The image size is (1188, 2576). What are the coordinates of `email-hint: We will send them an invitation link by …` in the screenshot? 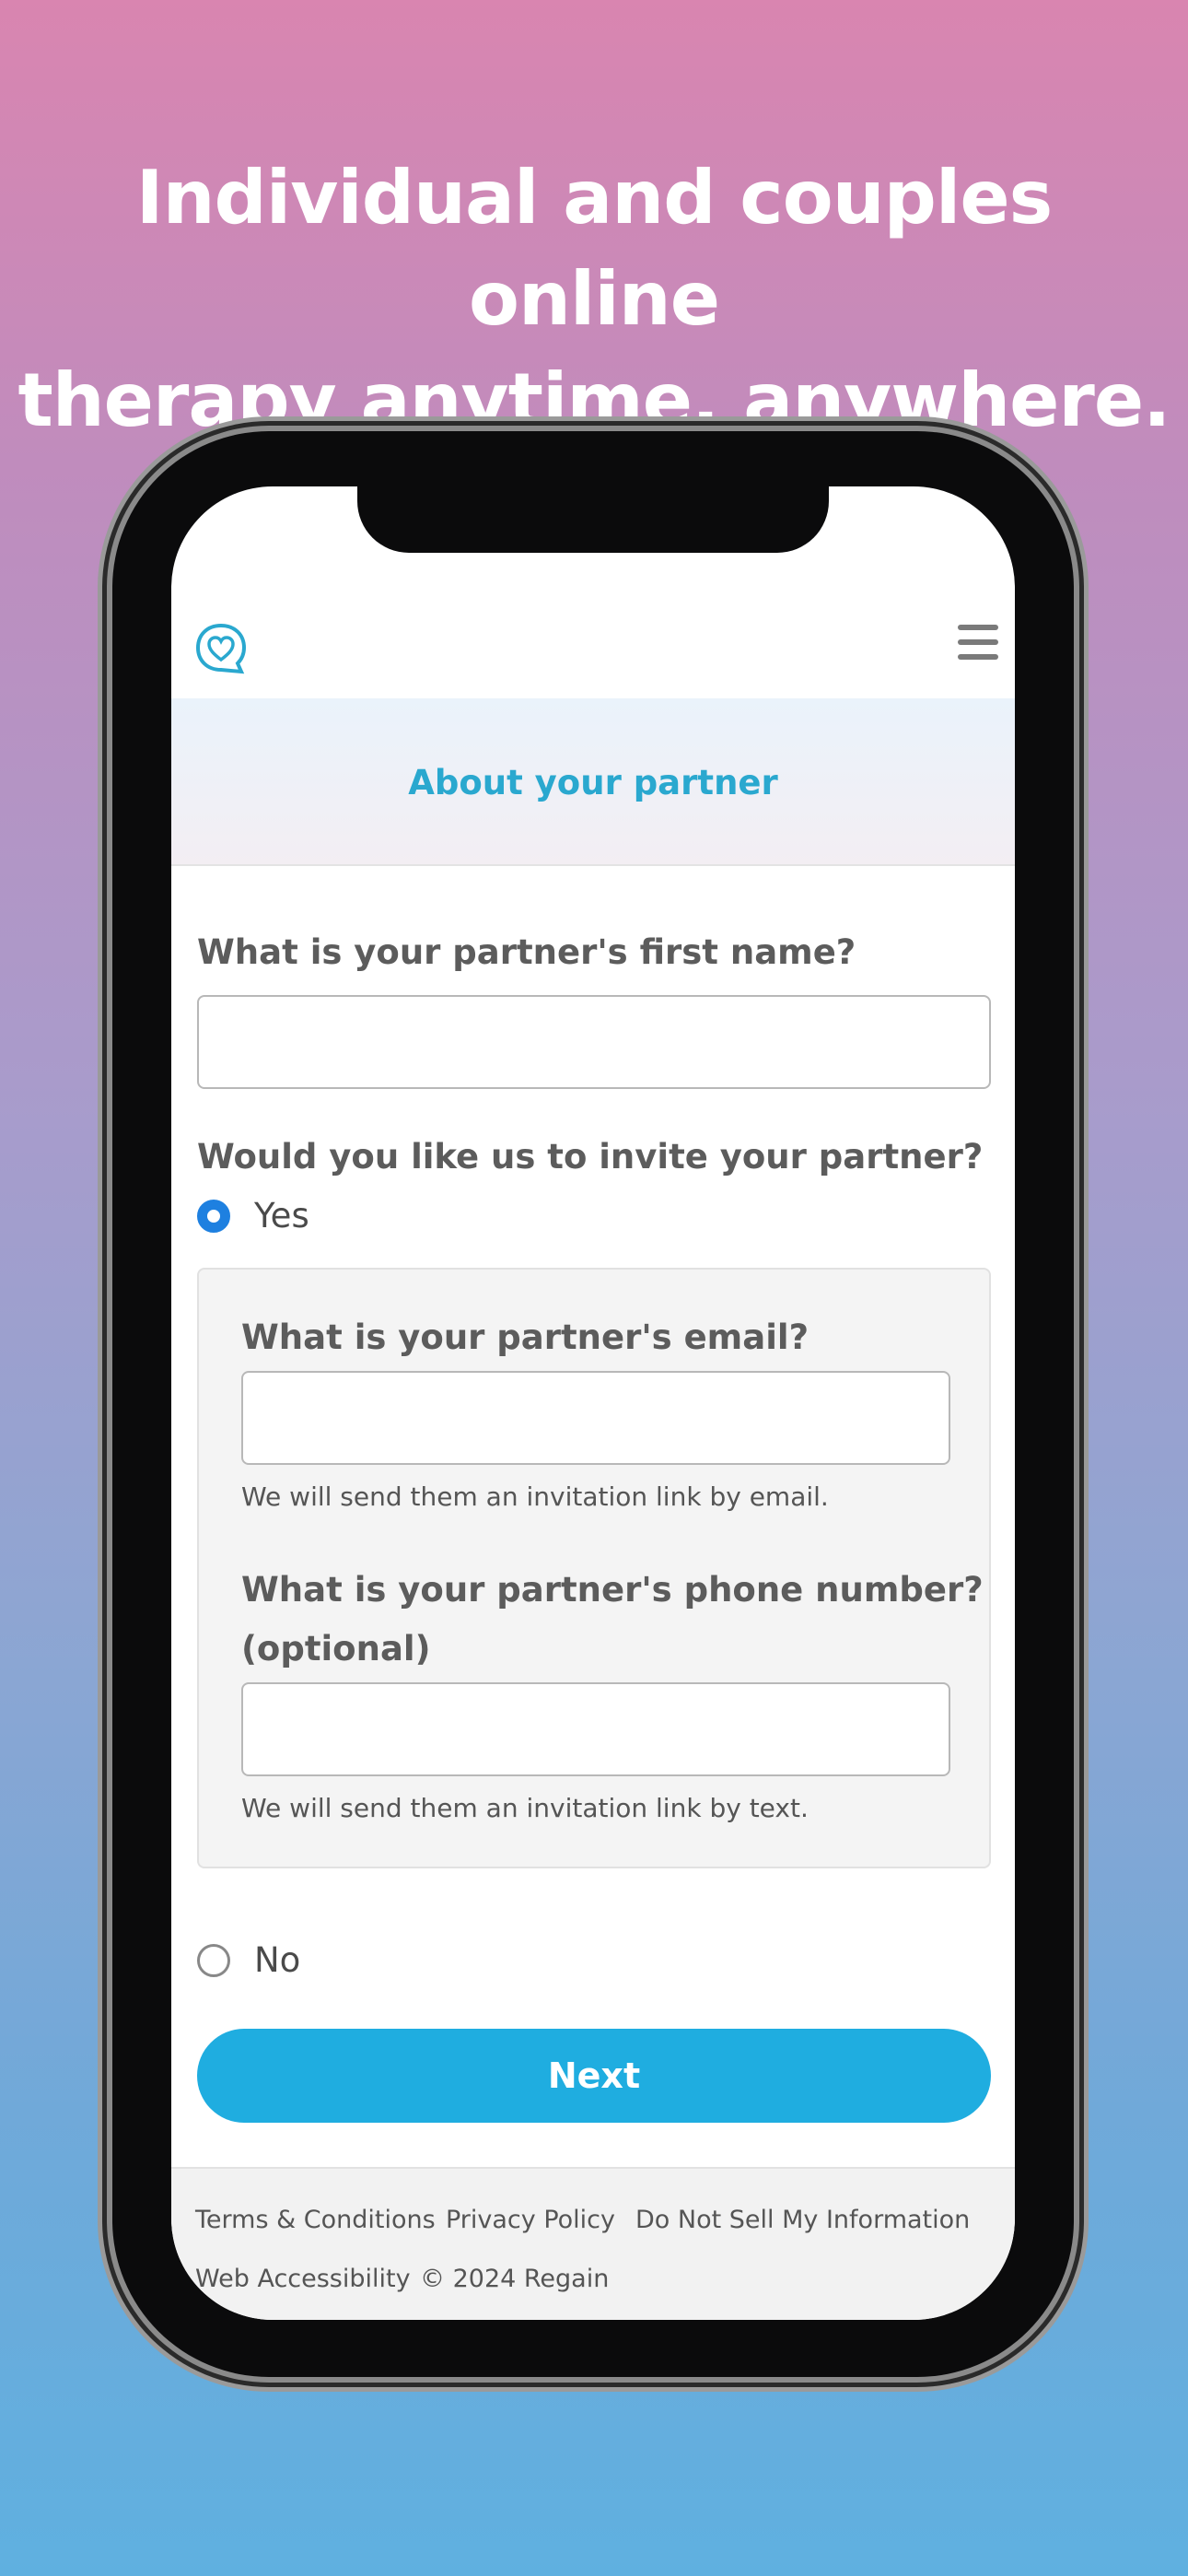 It's located at (535, 1496).